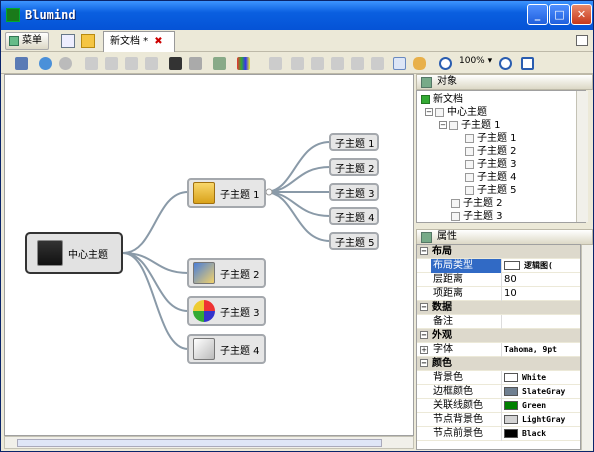 The width and height of the screenshot is (594, 452). What do you see at coordinates (50, 253) in the screenshot?
I see `chart-icon` at bounding box center [50, 253].